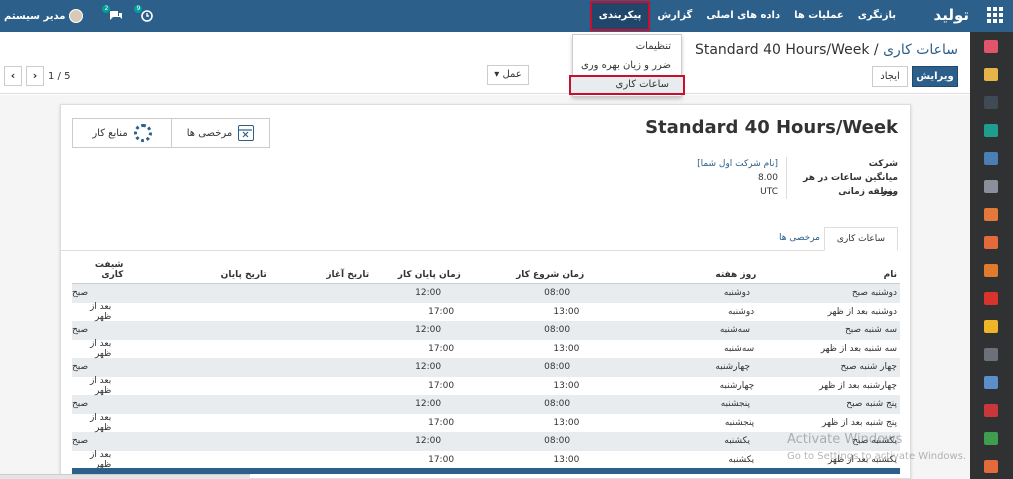  I want to click on sales-icon, so click(991, 186).